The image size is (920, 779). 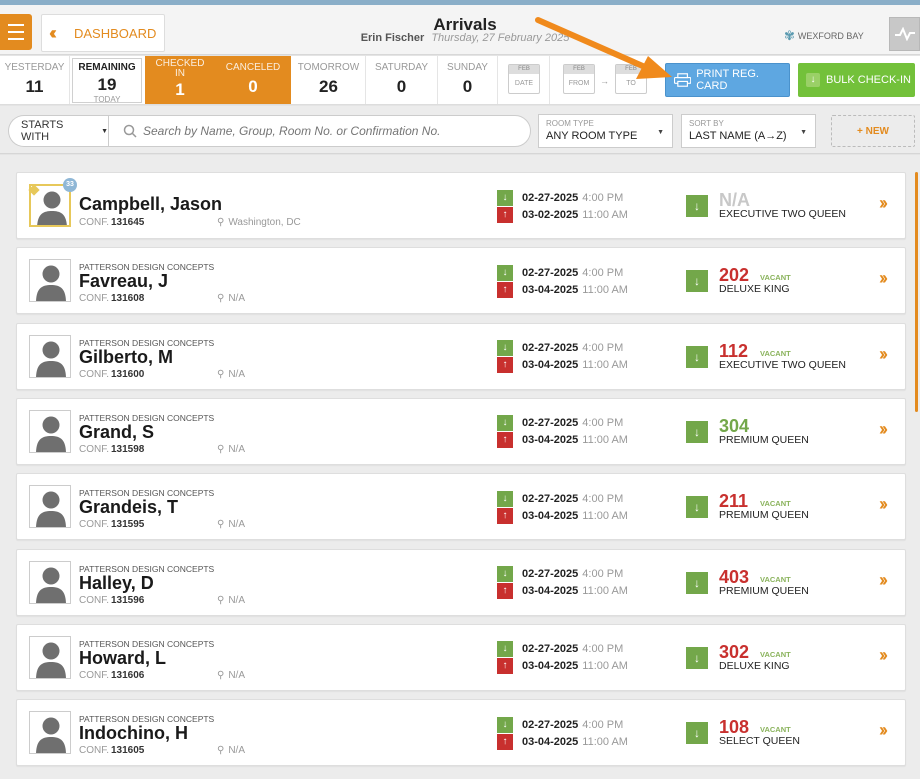 I want to click on guest-name: Gilberto, M, so click(x=126, y=357).